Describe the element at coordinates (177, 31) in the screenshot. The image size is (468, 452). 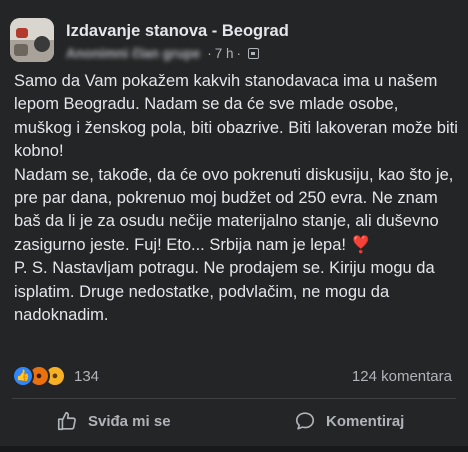
I see `group-name-link: Izdavanje stanova - Beograd` at that location.